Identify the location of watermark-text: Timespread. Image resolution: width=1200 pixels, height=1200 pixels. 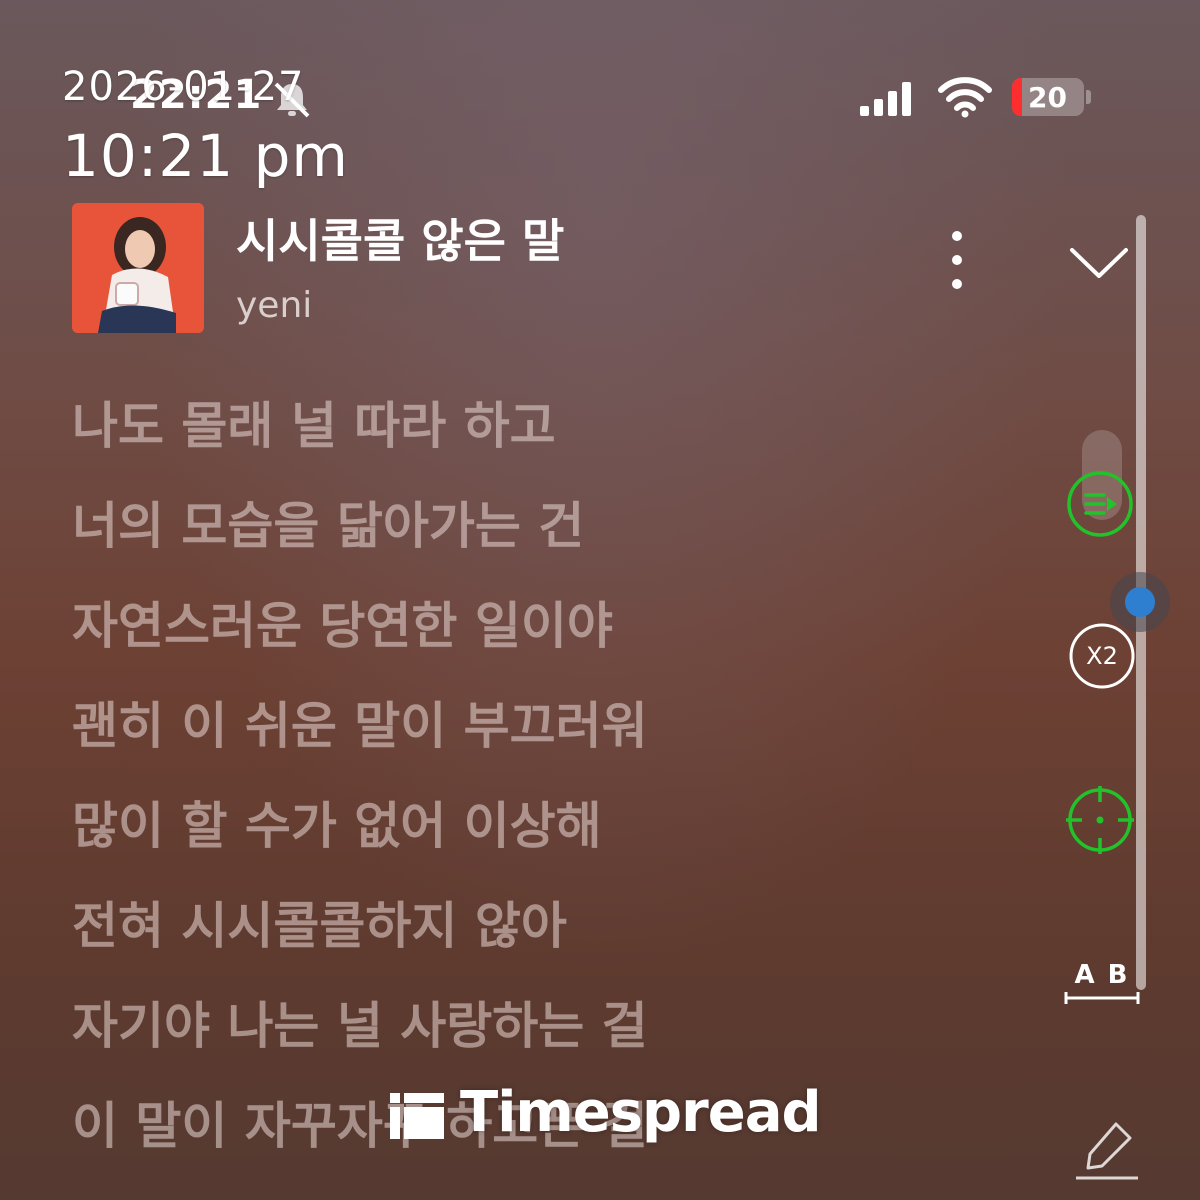
(641, 1112).